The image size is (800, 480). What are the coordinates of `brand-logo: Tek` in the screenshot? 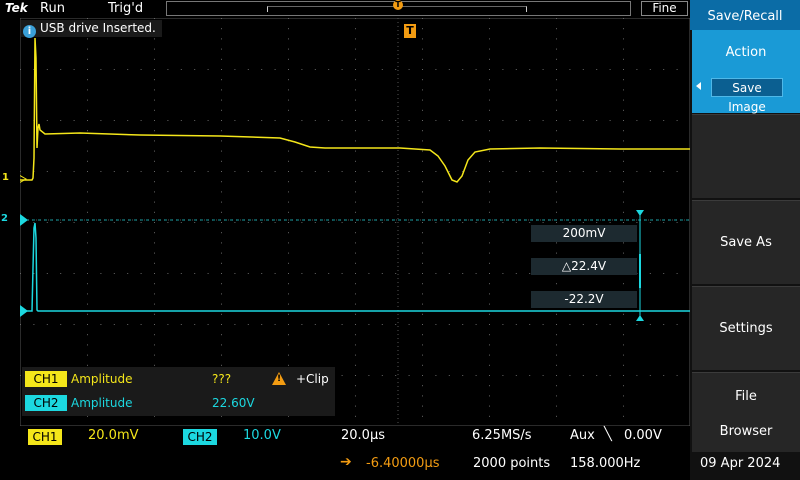 It's located at (16, 8).